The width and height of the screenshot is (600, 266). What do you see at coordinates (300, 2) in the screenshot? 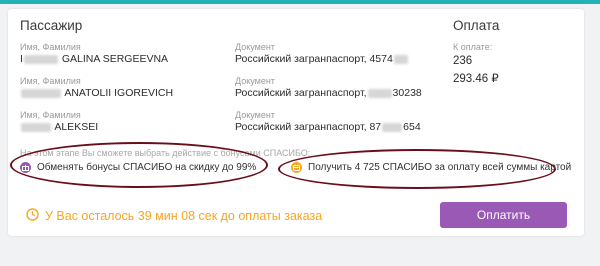
I see `top-accent-bar` at bounding box center [300, 2].